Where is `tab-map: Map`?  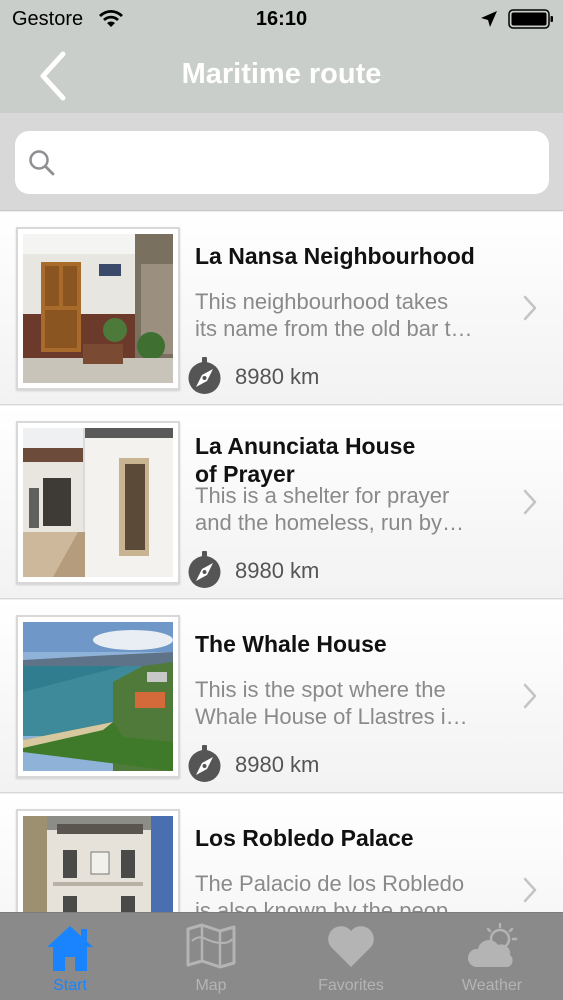 tab-map: Map is located at coordinates (211, 956).